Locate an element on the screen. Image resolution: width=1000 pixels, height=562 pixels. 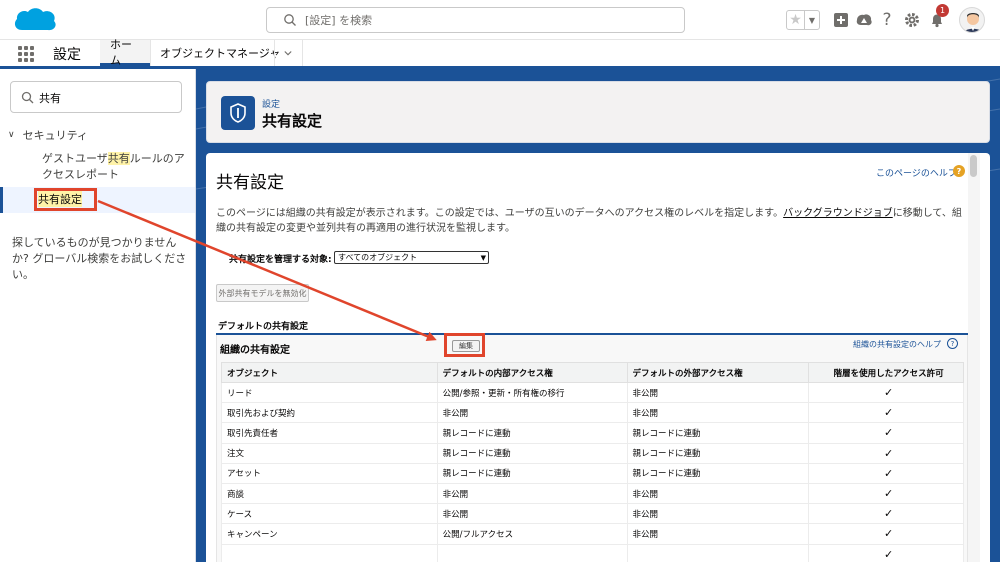
quick-find is located at coordinates (96, 97).